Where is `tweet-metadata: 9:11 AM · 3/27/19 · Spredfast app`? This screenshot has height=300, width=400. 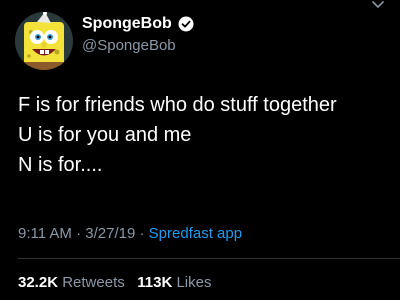 tweet-metadata: 9:11 AM · 3/27/19 · Spredfast app is located at coordinates (130, 233).